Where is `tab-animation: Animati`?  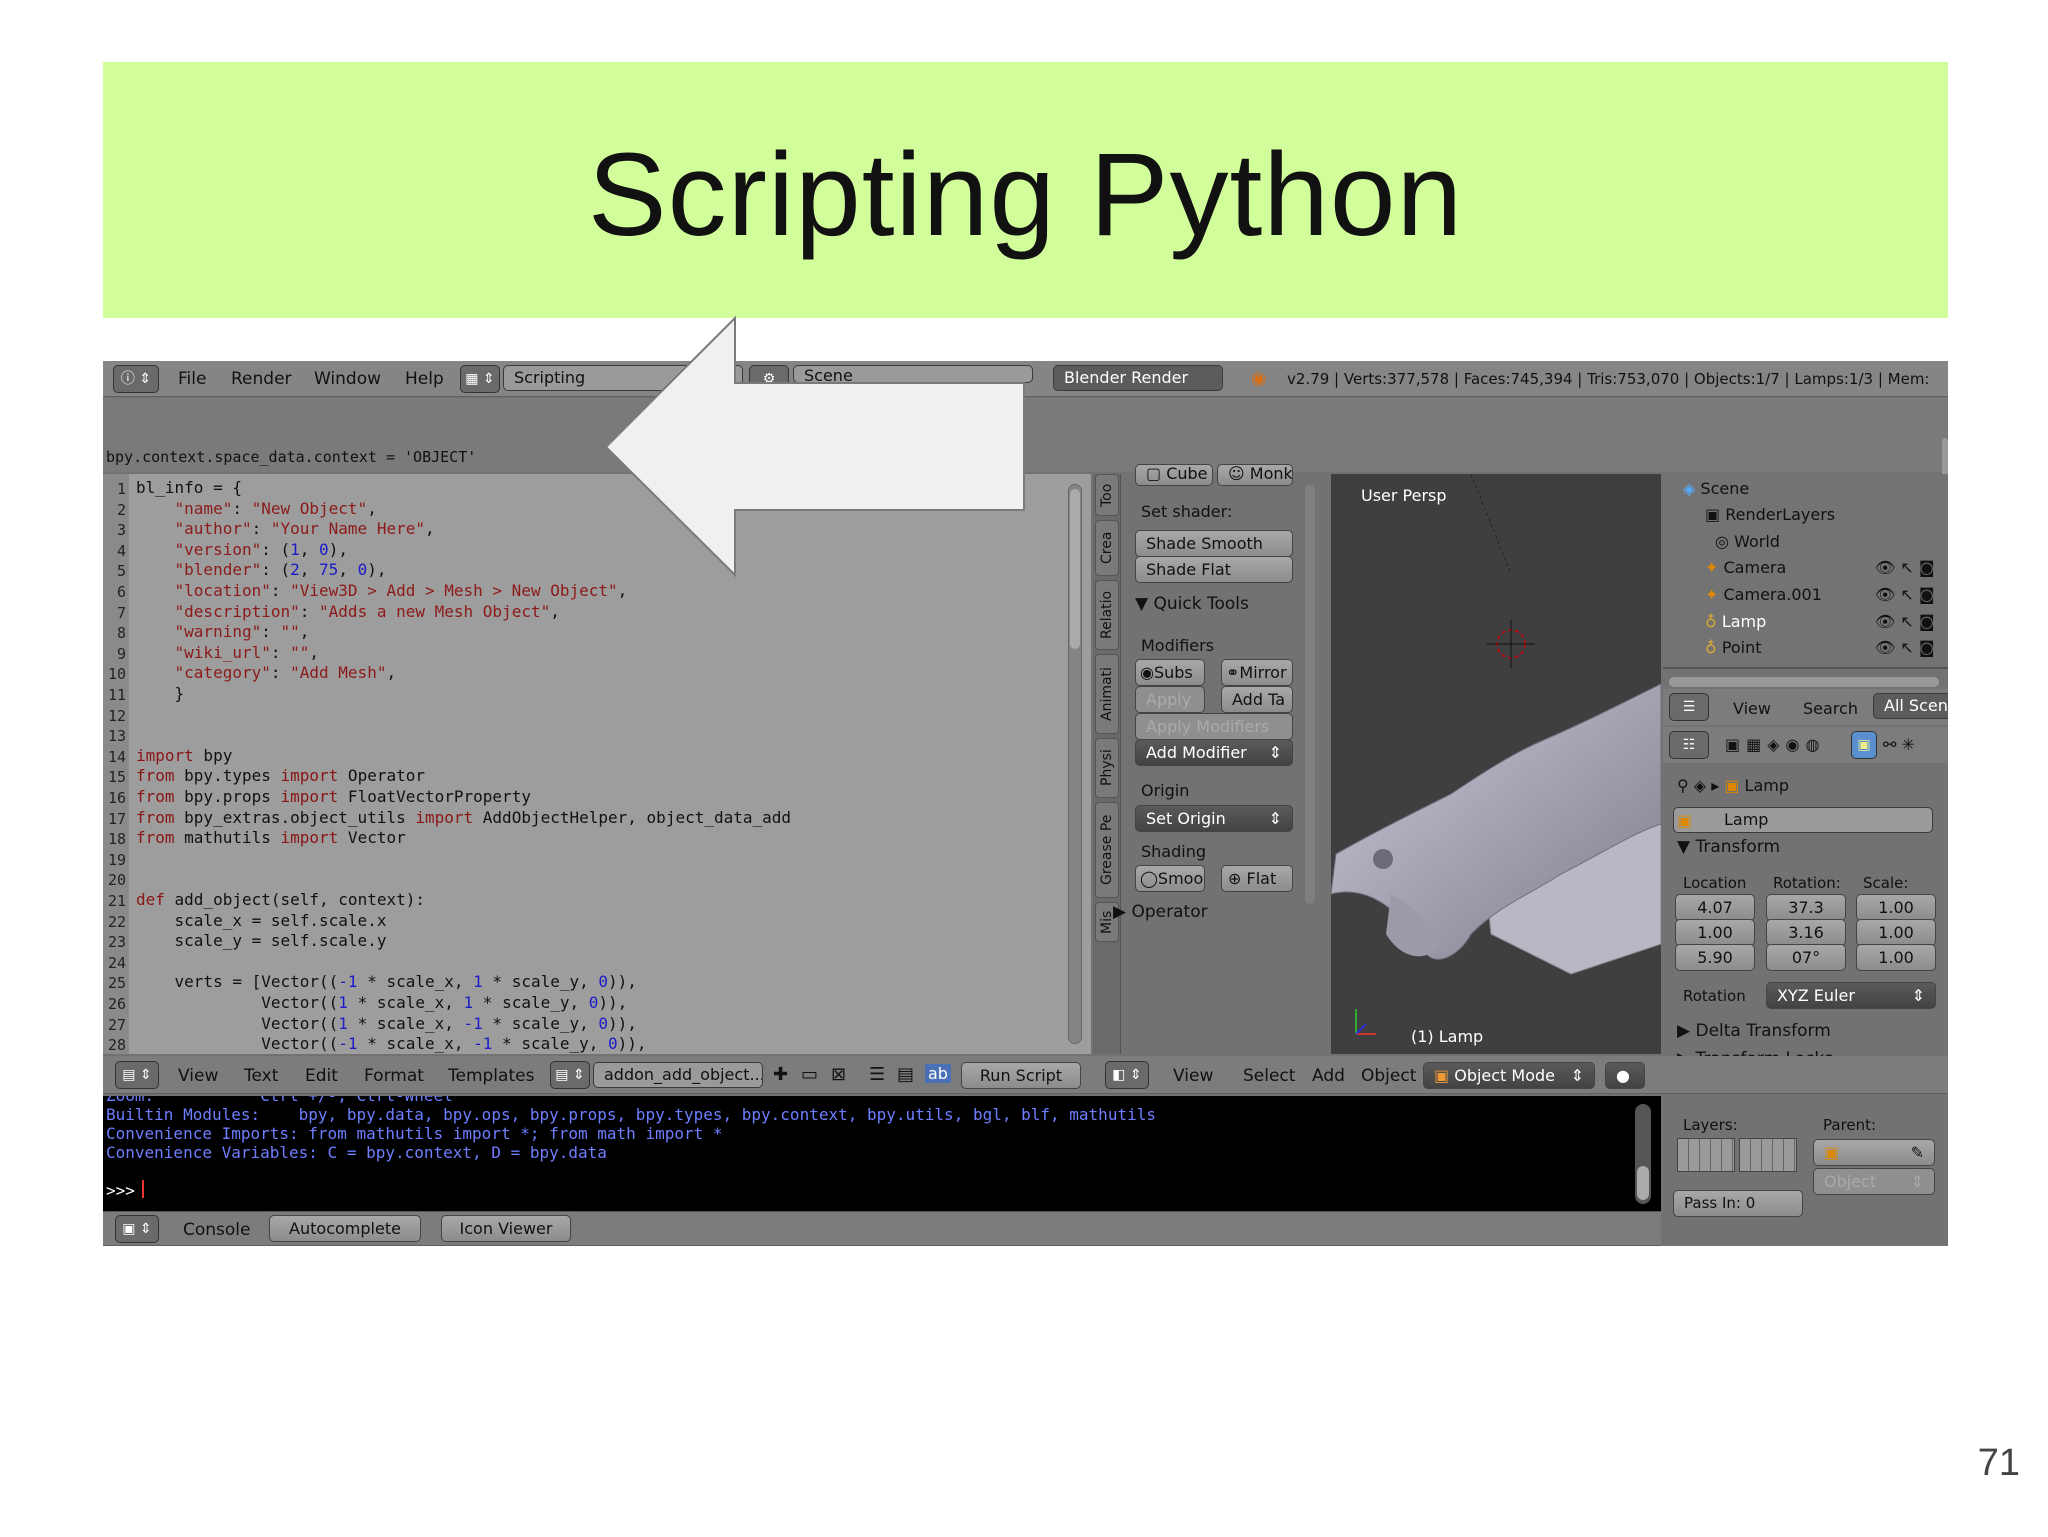
tab-animation: Animati is located at coordinates (1107, 694).